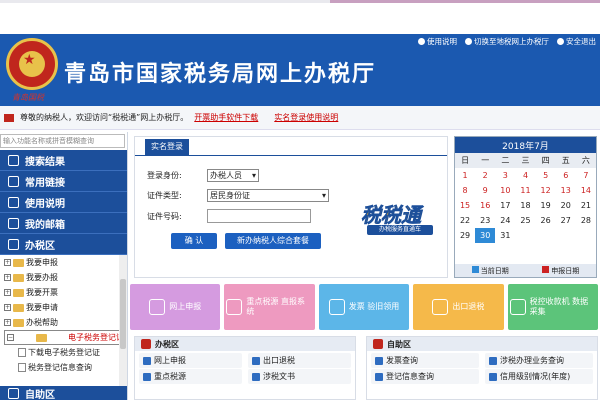 The height and width of the screenshot is (400, 600). What do you see at coordinates (400, 230) in the screenshot?
I see `badge-subtitle: 办税服务直通车` at bounding box center [400, 230].